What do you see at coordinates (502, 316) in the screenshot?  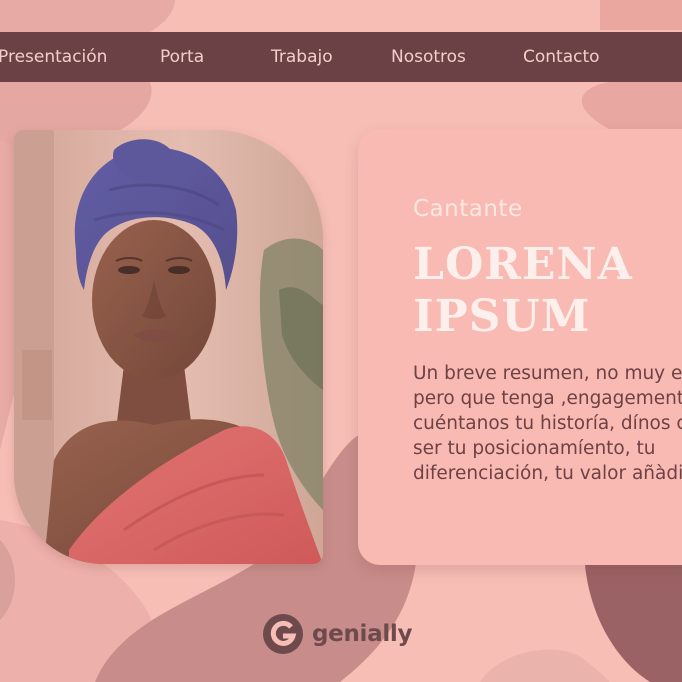 I see `profile-name-line2: IPSUM` at bounding box center [502, 316].